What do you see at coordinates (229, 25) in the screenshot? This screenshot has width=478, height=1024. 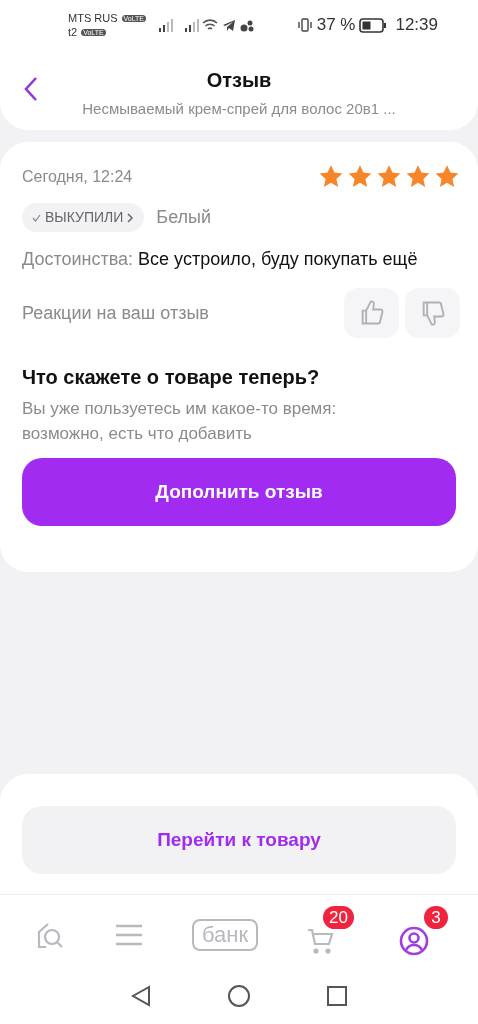 I see `telegram-icon` at bounding box center [229, 25].